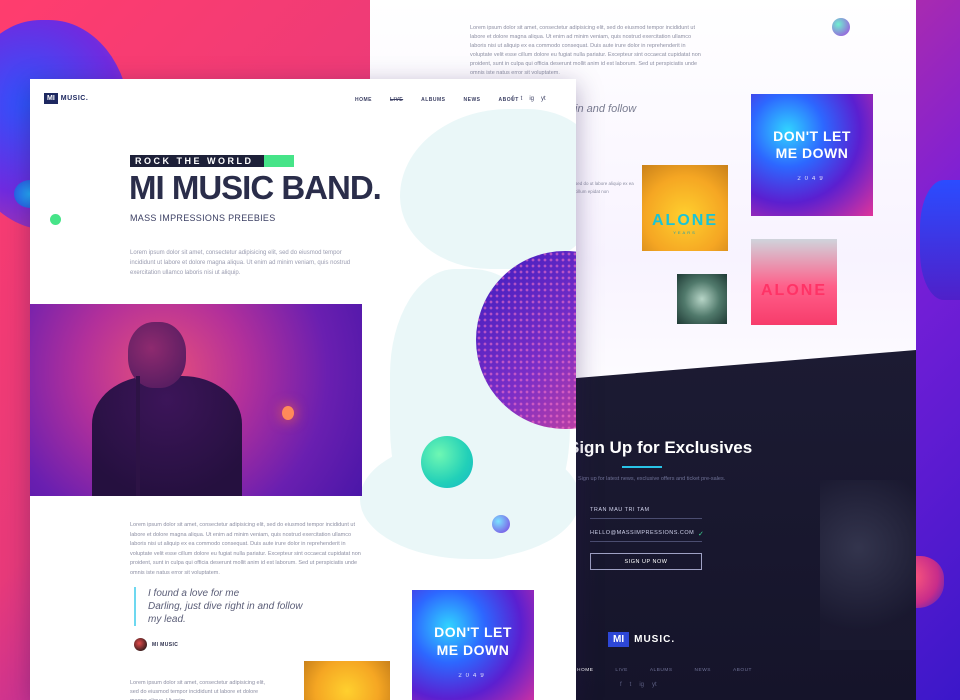 The width and height of the screenshot is (960, 700). What do you see at coordinates (255, 187) in the screenshot?
I see `hero-title: MI MUSIC BAND.` at bounding box center [255, 187].